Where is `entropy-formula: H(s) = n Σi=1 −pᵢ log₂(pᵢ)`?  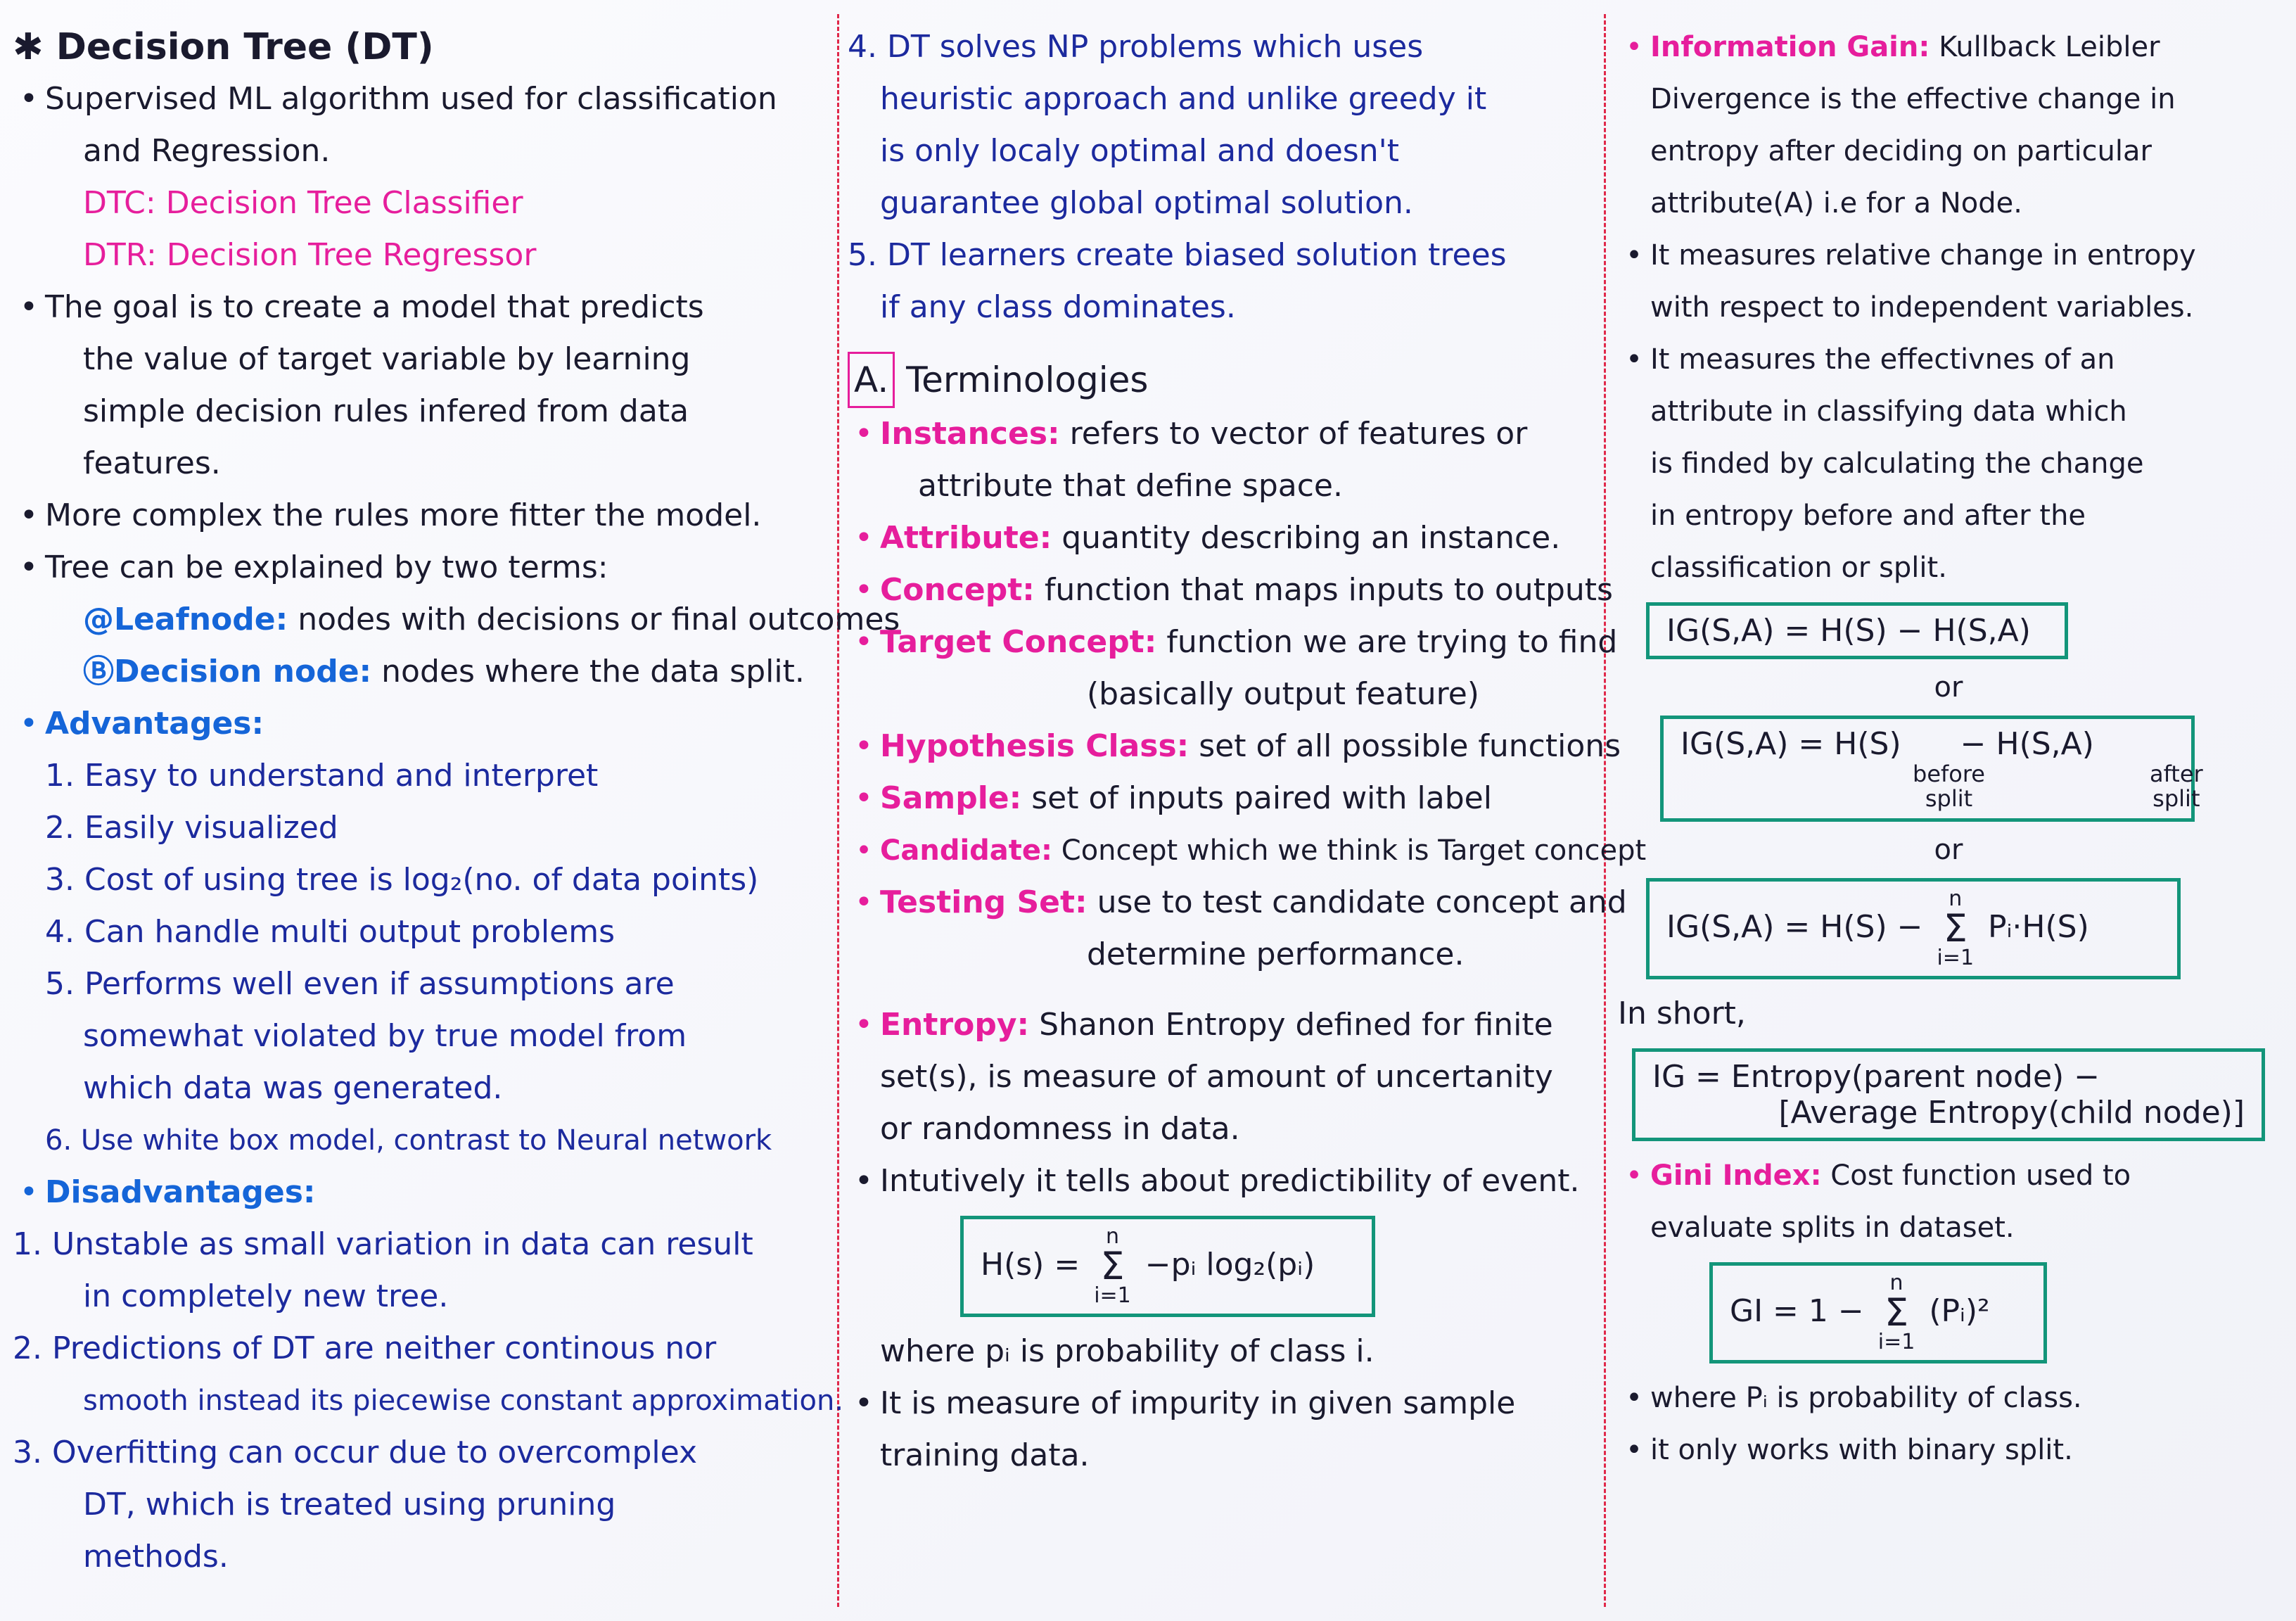 entropy-formula: H(s) = n Σi=1 −pᵢ log₂(pᵢ) is located at coordinates (1168, 1266).